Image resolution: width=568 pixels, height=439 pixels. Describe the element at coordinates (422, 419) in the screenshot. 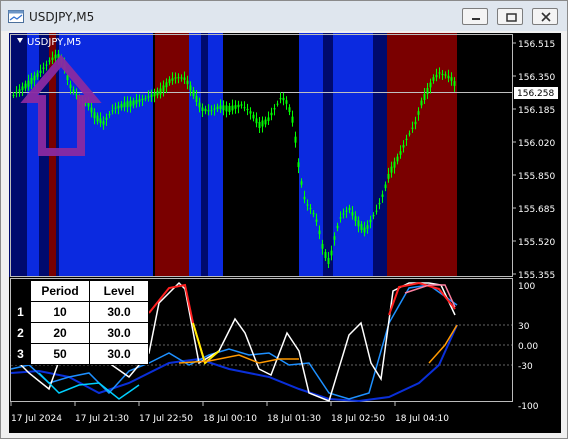

I see `time-tick-label: 18 Jul 04:10` at that location.